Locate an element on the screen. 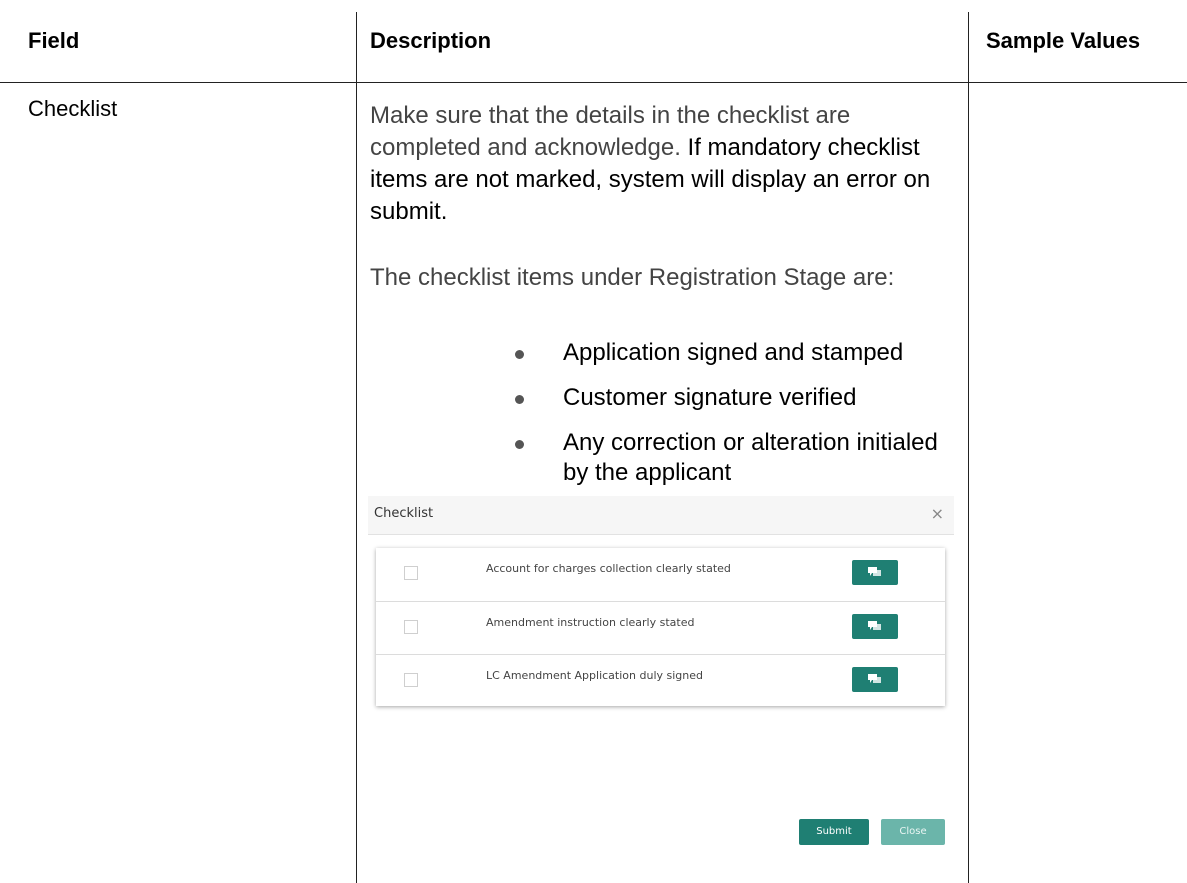 The height and width of the screenshot is (883, 1187). list-item: Application signed and stamped is located at coordinates (729, 353).